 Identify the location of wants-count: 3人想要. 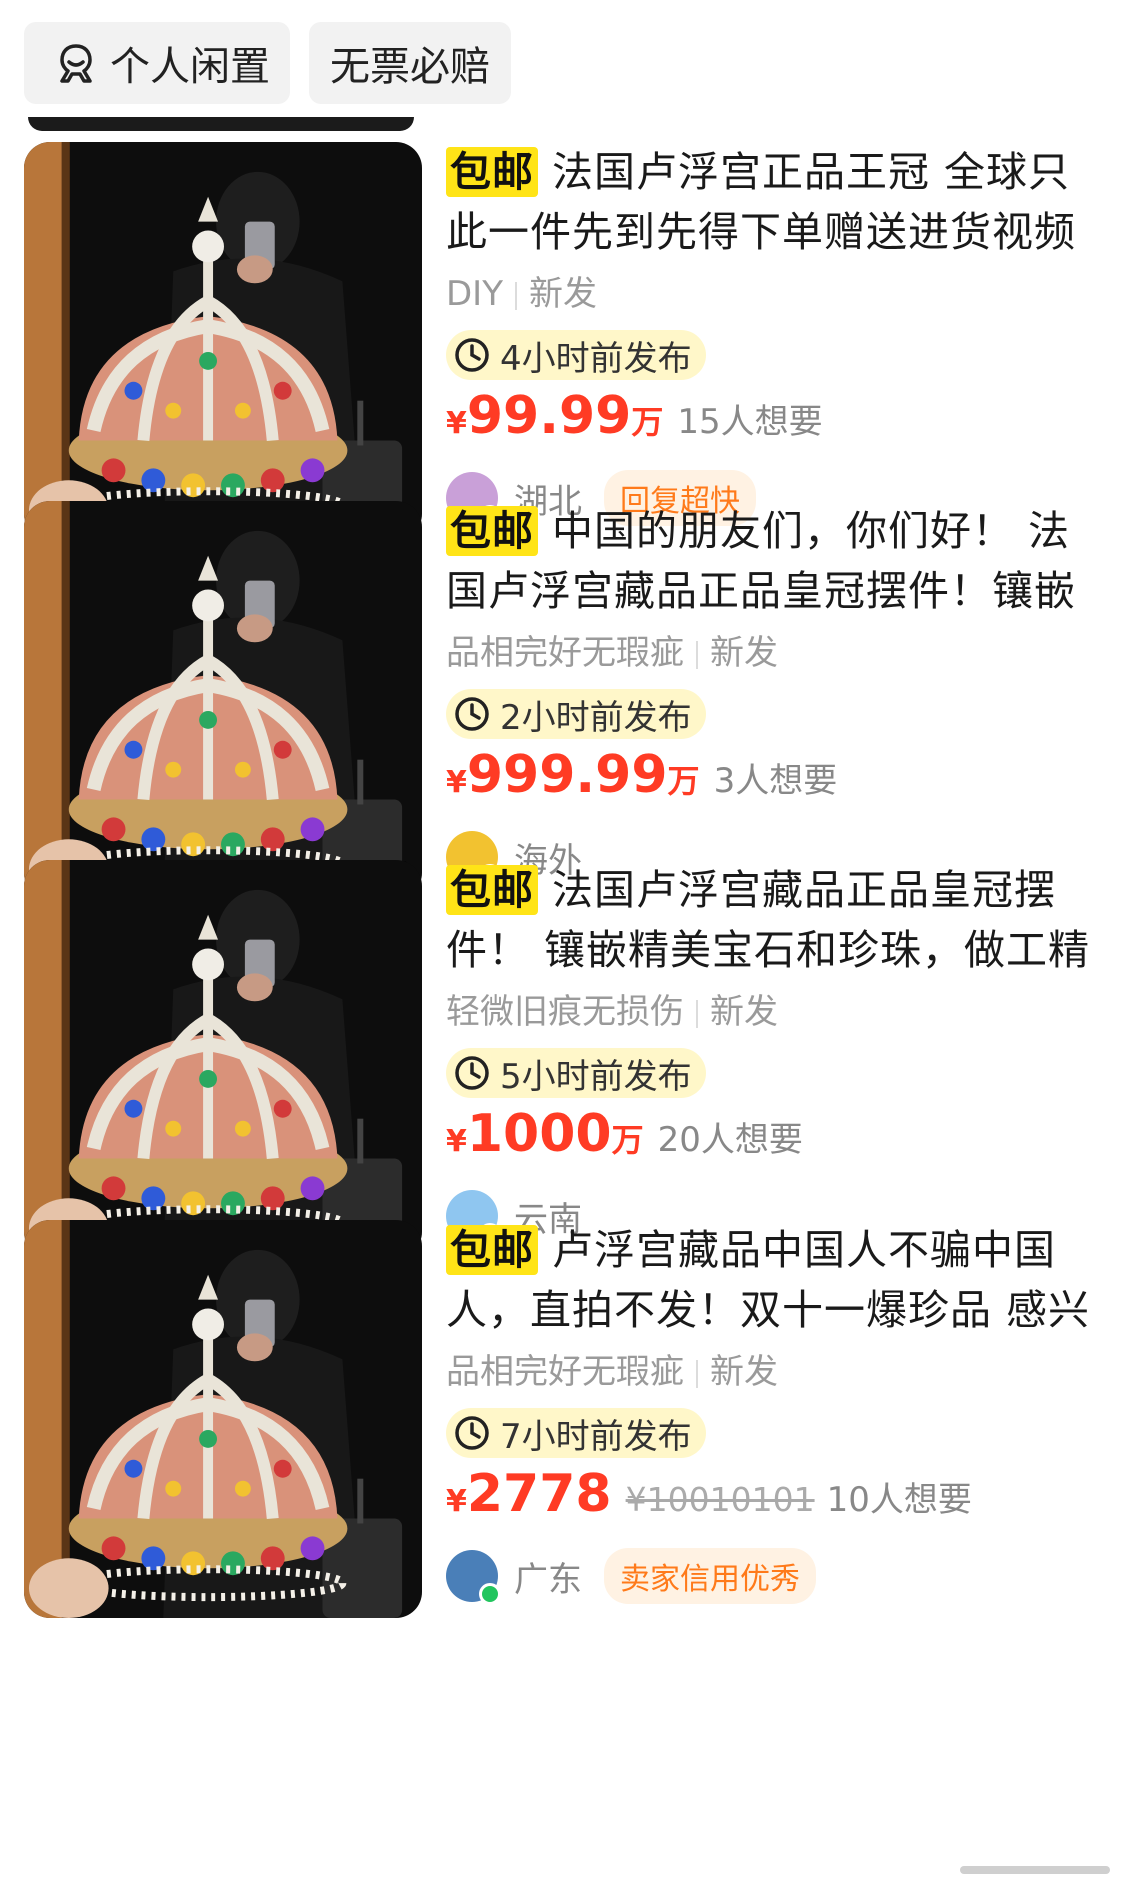
(775, 781).